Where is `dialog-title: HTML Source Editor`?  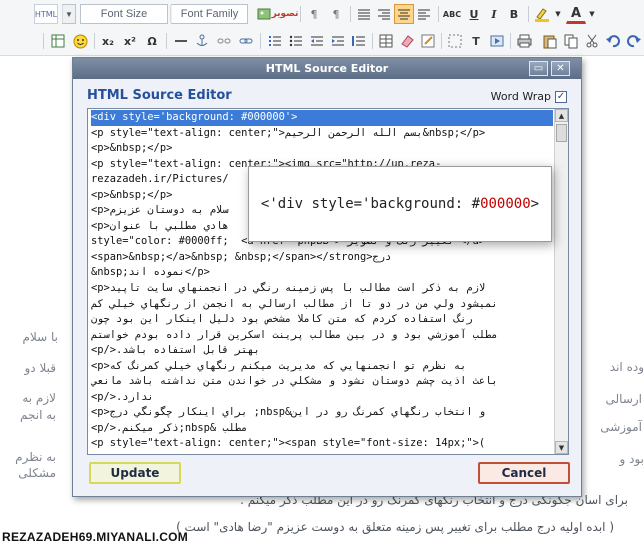
dialog-title: HTML Source Editor is located at coordinates (327, 68).